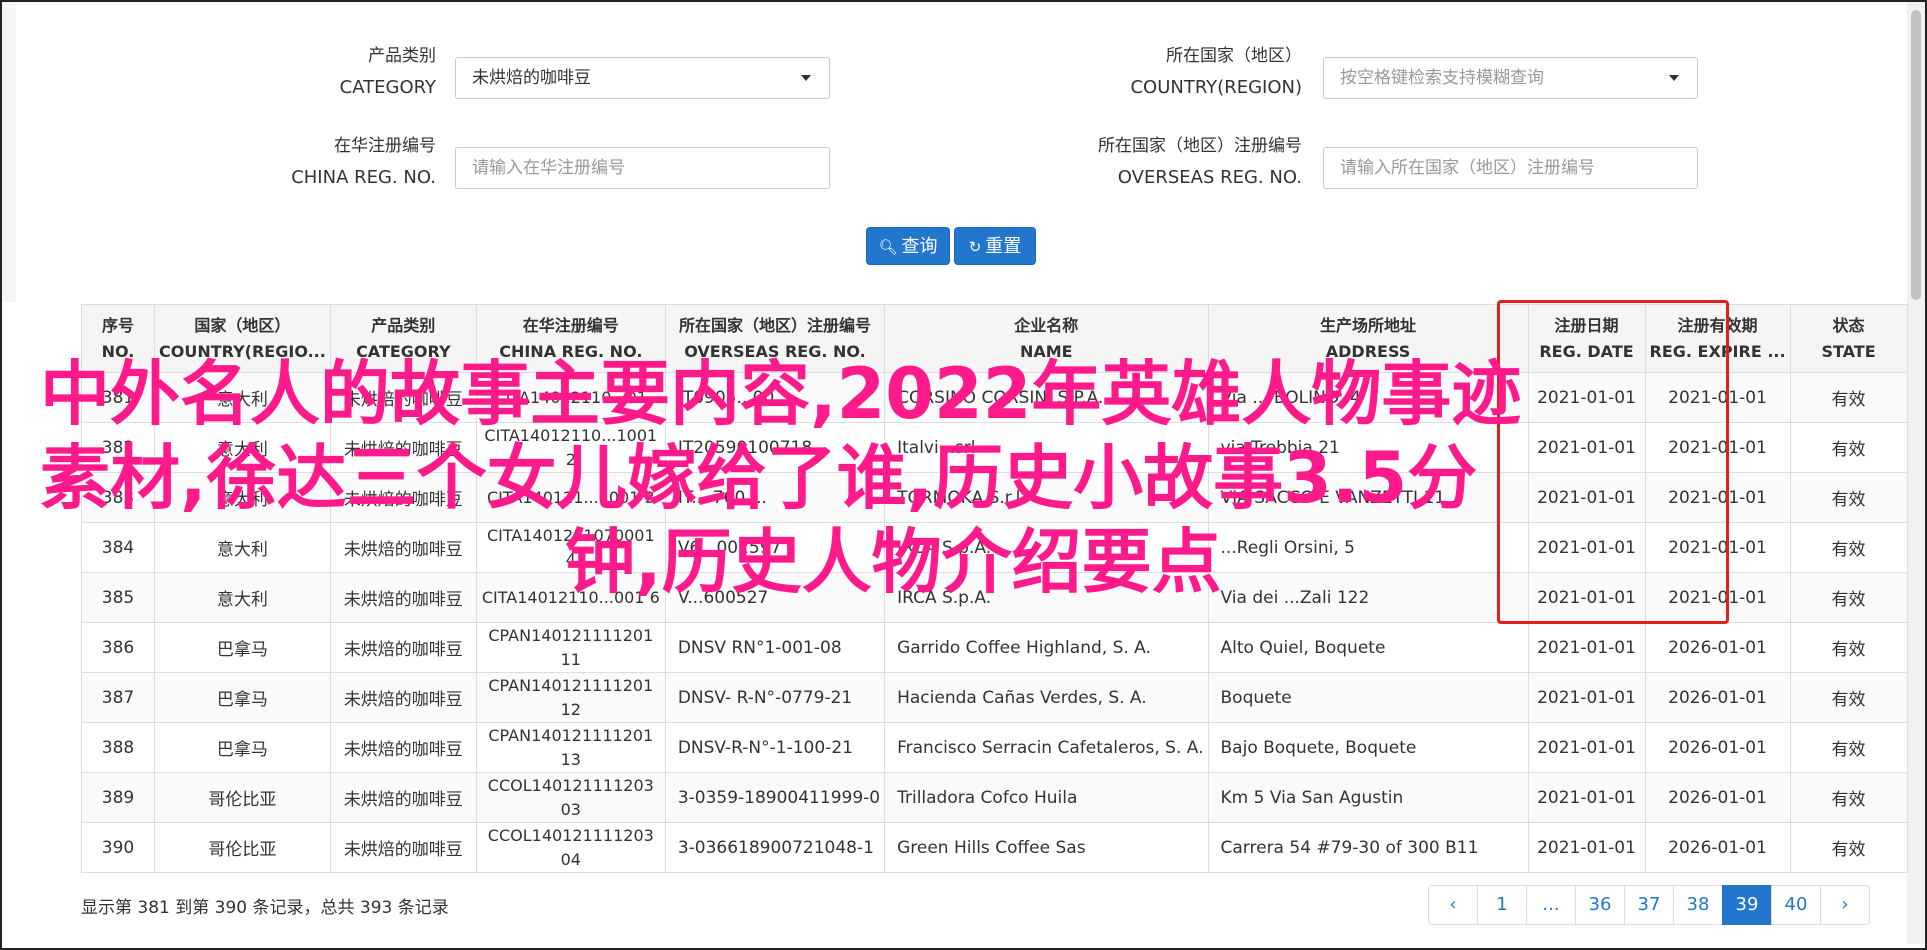  I want to click on page-1: 1, so click(1502, 905).